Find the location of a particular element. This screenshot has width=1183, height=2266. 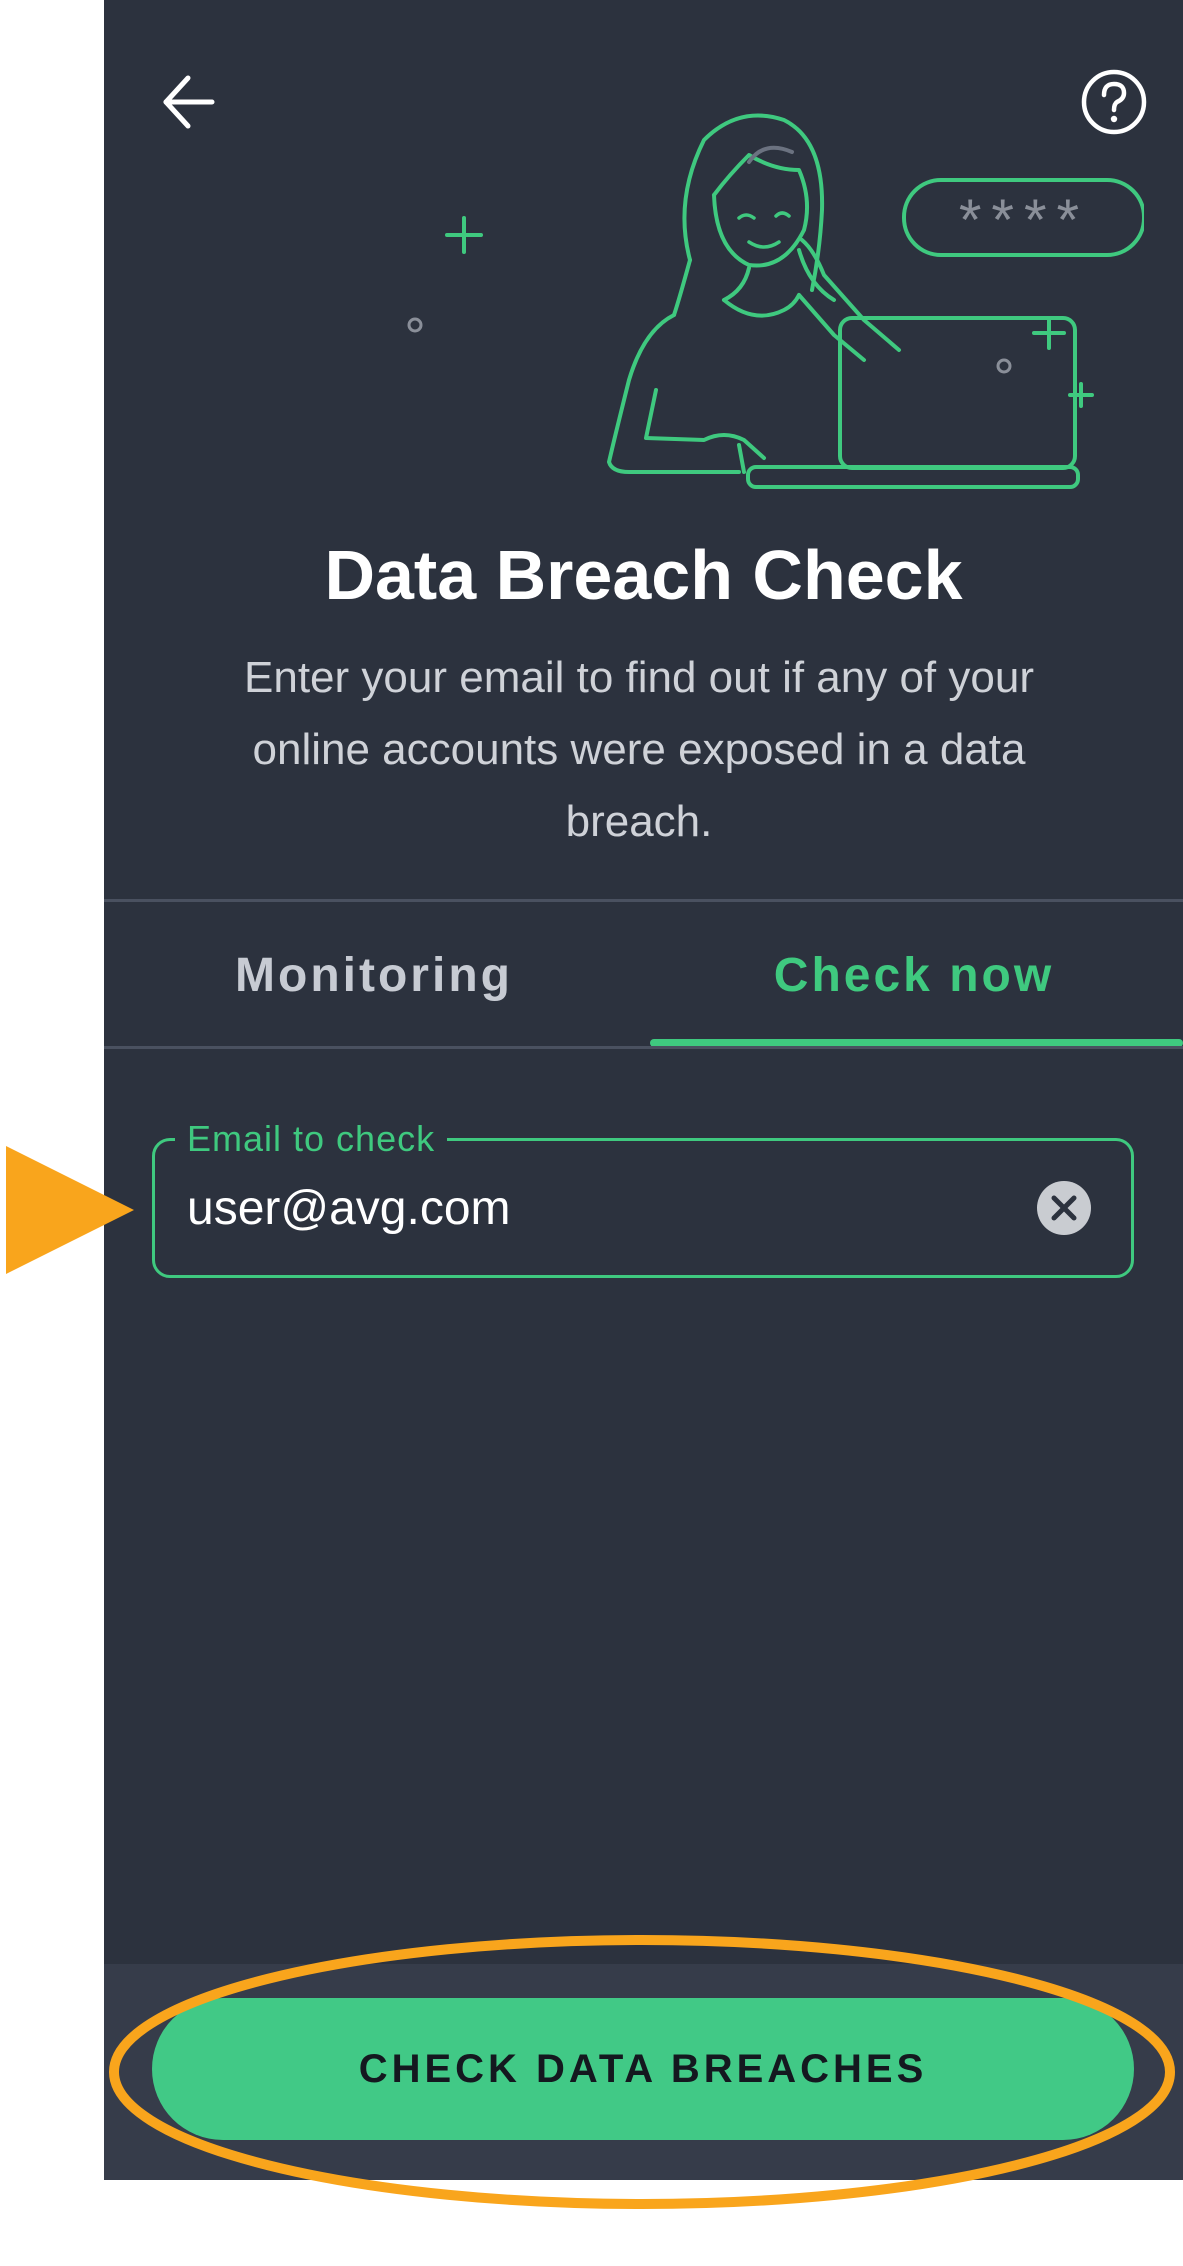

clear-email-button is located at coordinates (1064, 1208).